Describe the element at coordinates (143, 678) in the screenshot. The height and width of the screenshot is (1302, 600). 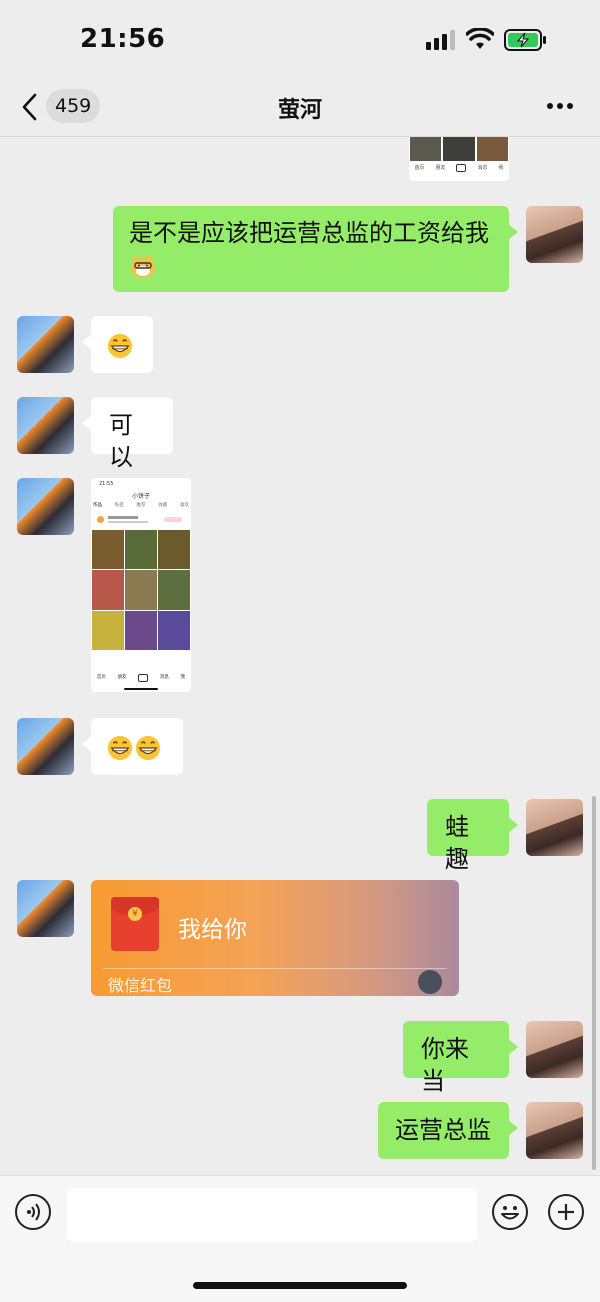
I see `screenshot-plus-icon` at that location.